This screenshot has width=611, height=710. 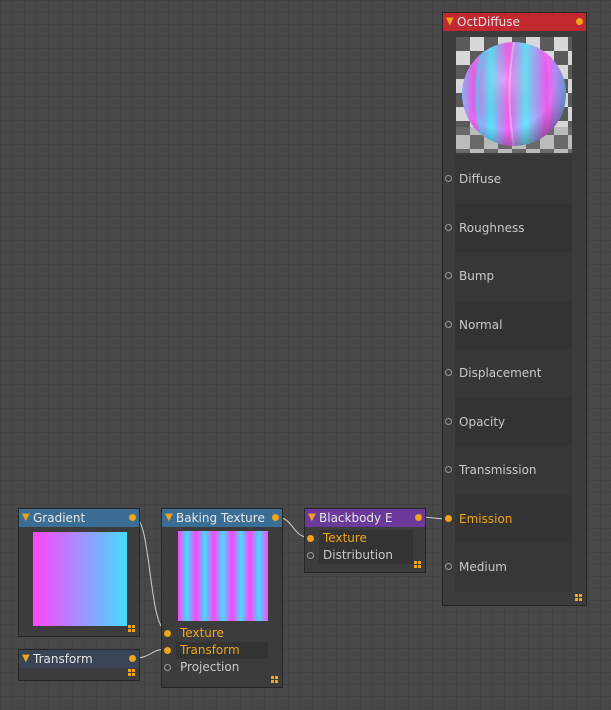 I want to click on octdiffuse-pin-normal: Normal, so click(x=514, y=325).